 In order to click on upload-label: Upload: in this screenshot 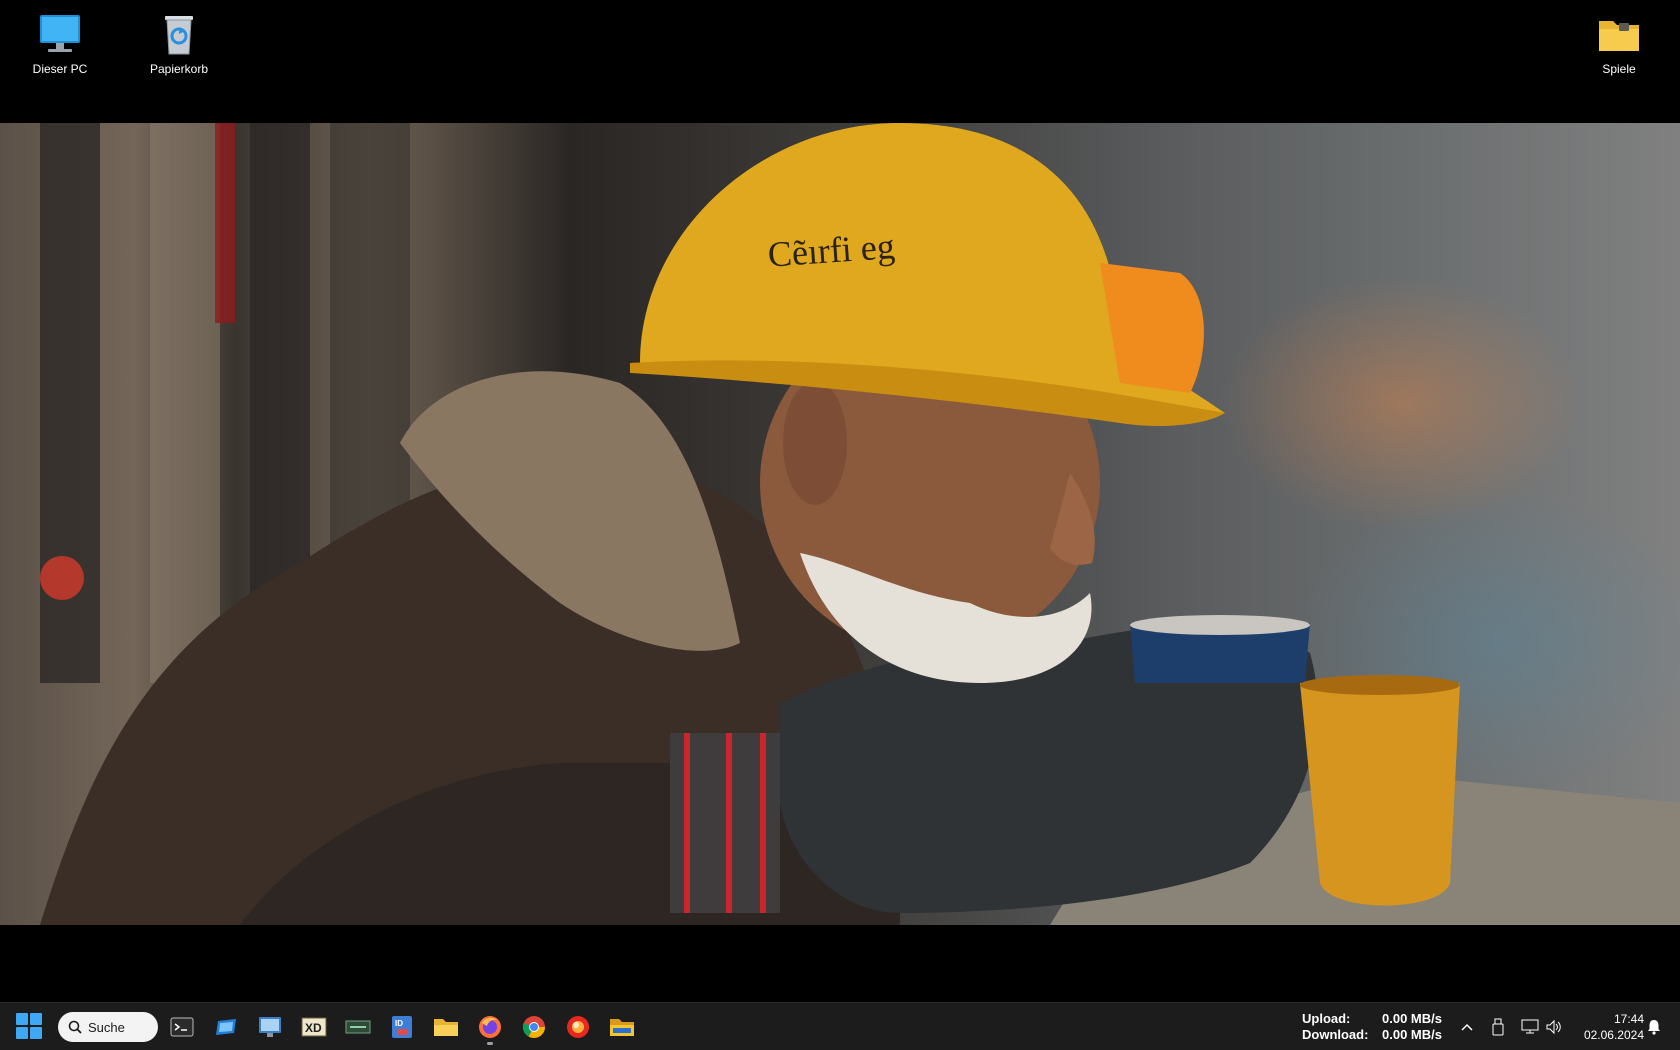, I will do `click(1326, 1018)`.